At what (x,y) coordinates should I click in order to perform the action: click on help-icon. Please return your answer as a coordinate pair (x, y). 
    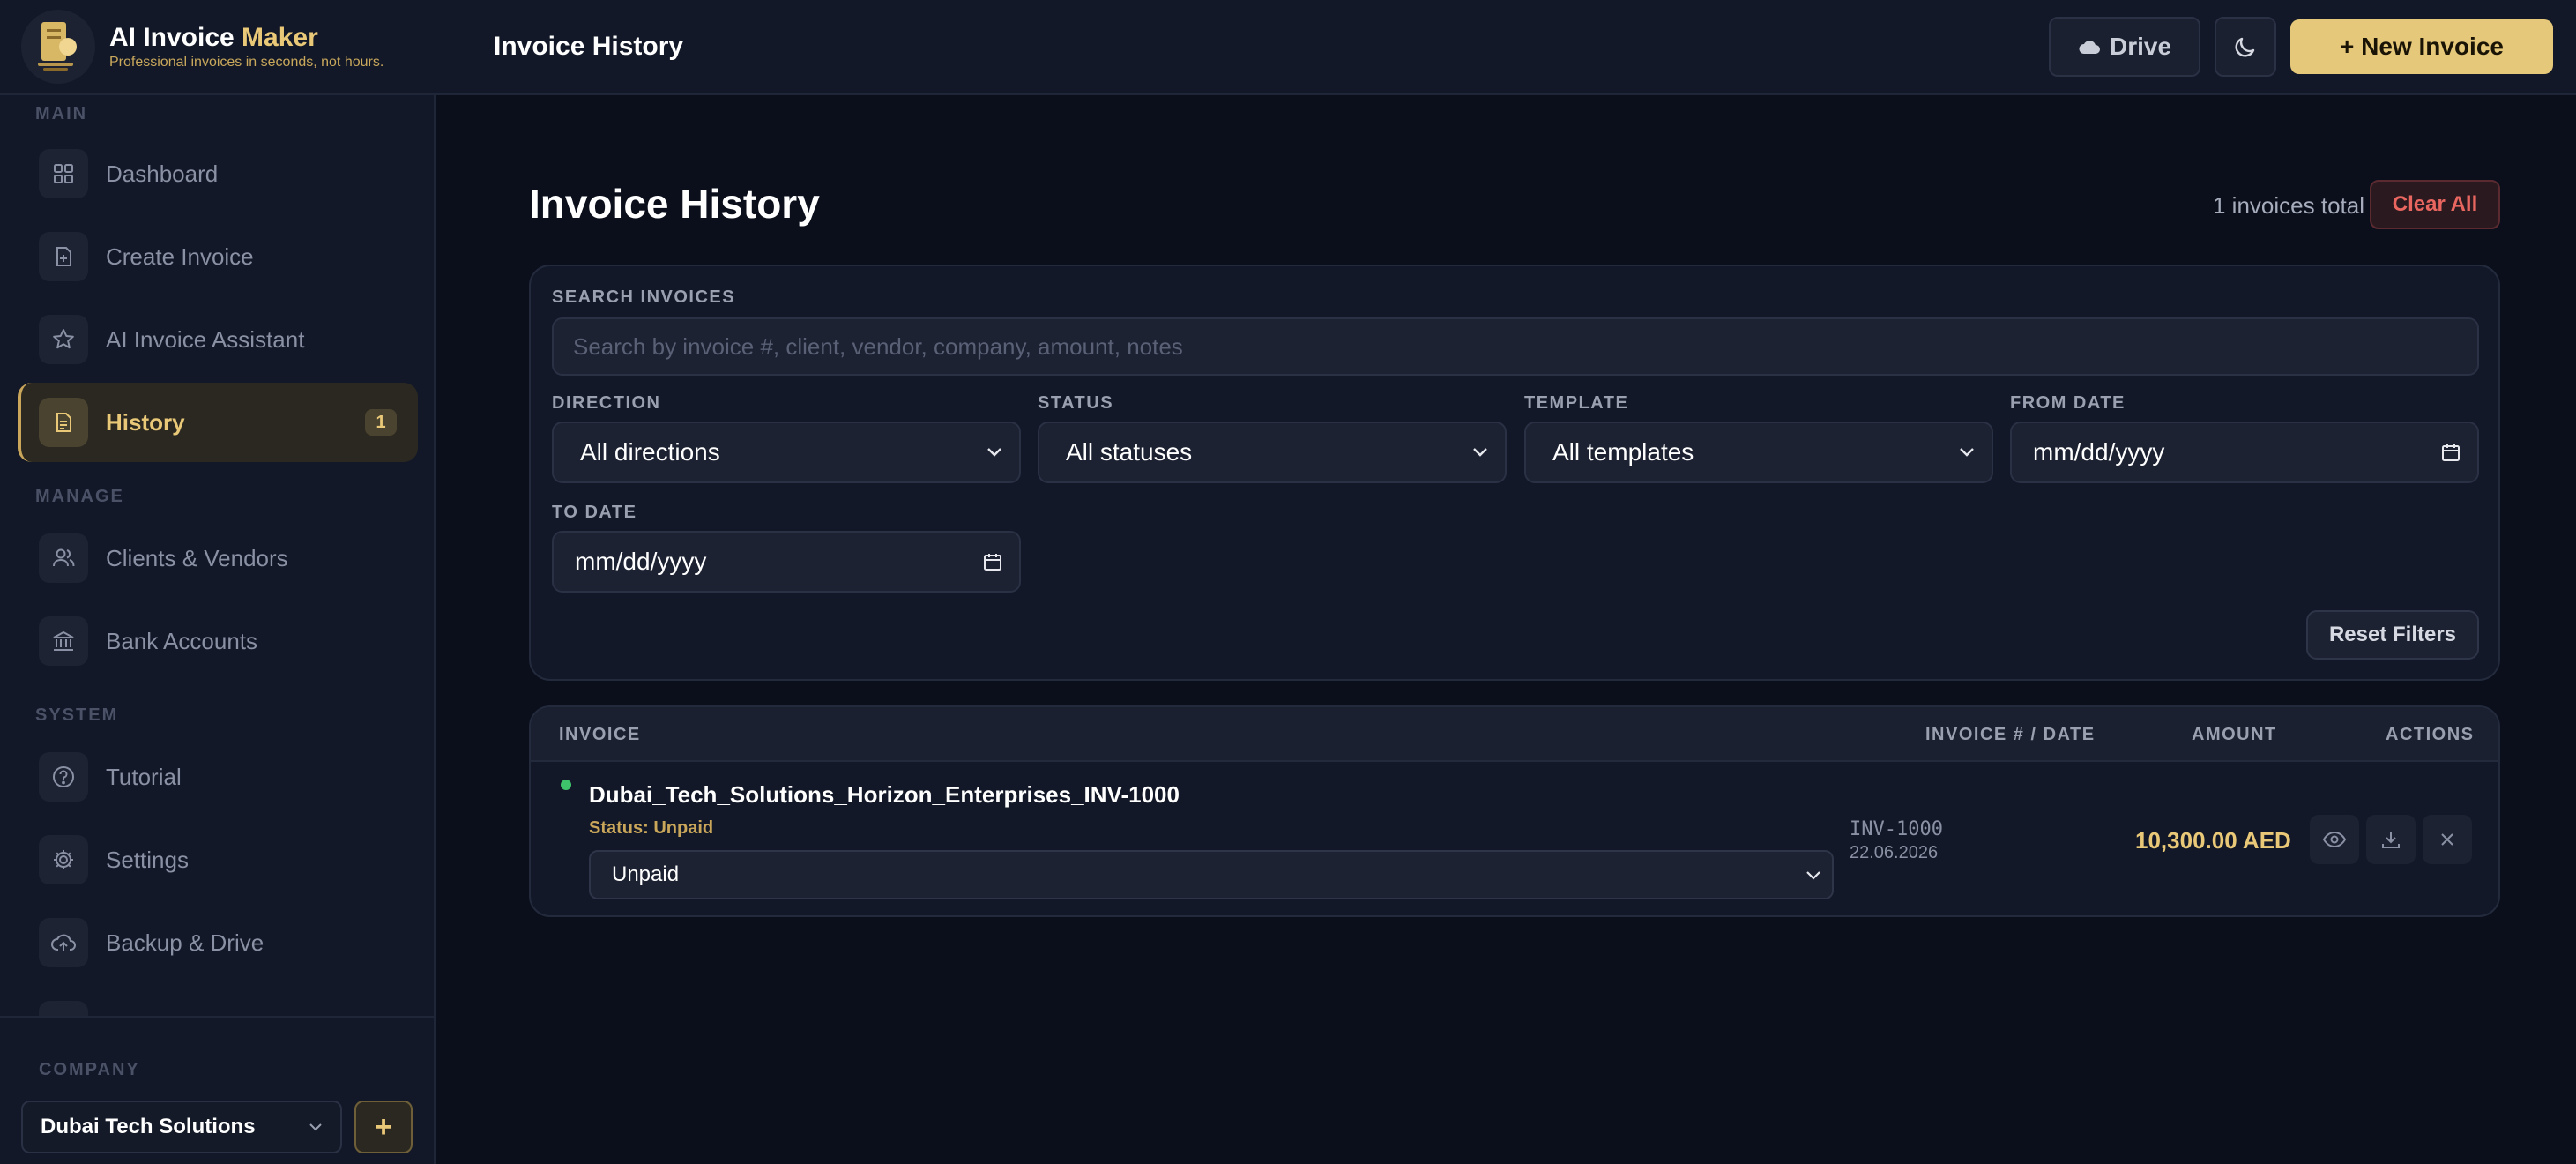
    Looking at the image, I should click on (64, 777).